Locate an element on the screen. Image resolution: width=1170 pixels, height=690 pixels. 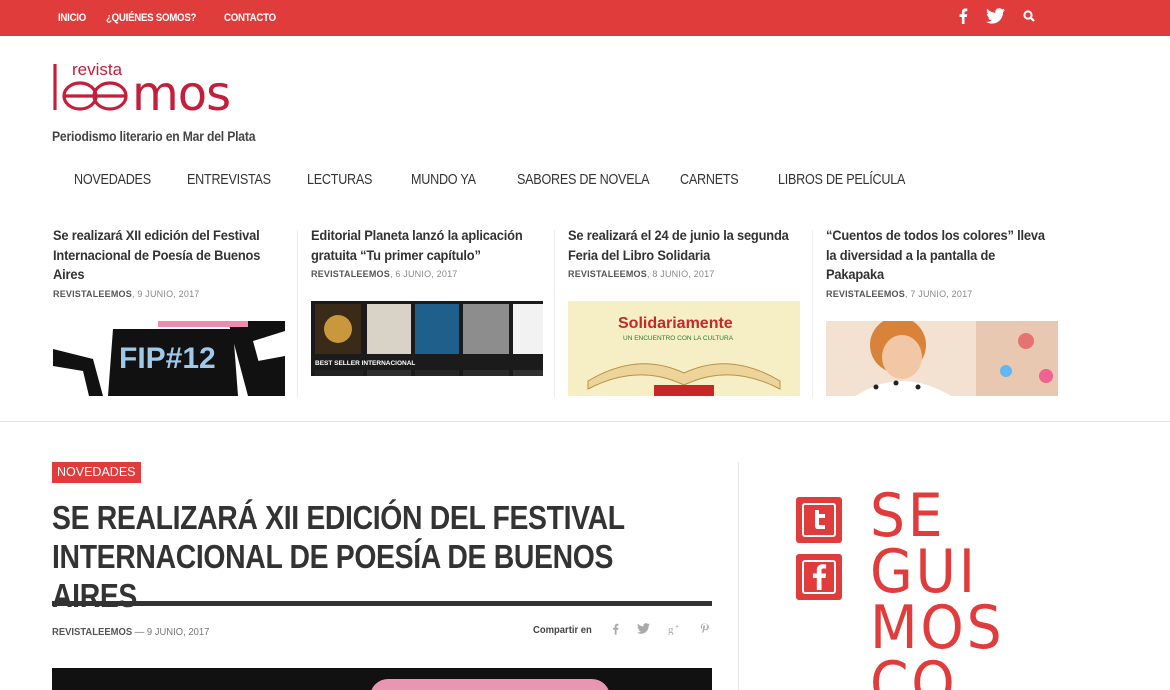
nav-entrevistas: ENTREVISTAS is located at coordinates (229, 179).